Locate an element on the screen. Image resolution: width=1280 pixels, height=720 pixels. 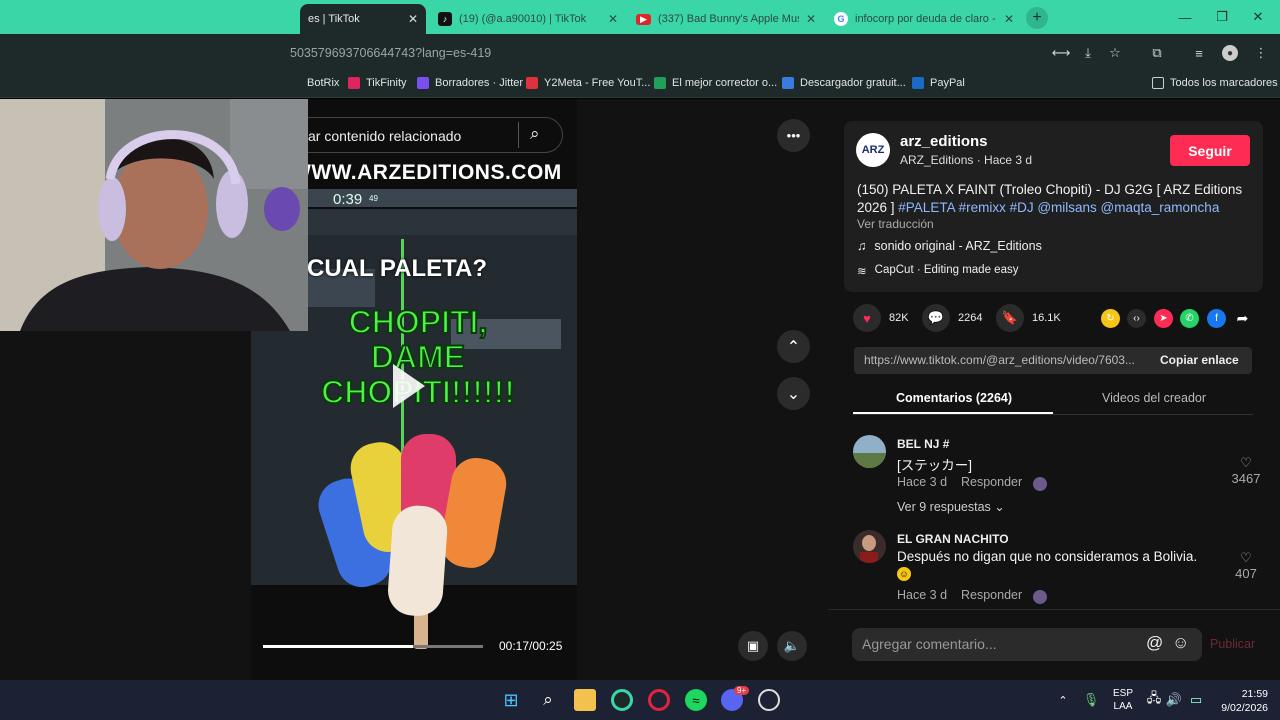
view-replies-button: Ver 9 respuestas ⌄ is located at coordinates (951, 506).